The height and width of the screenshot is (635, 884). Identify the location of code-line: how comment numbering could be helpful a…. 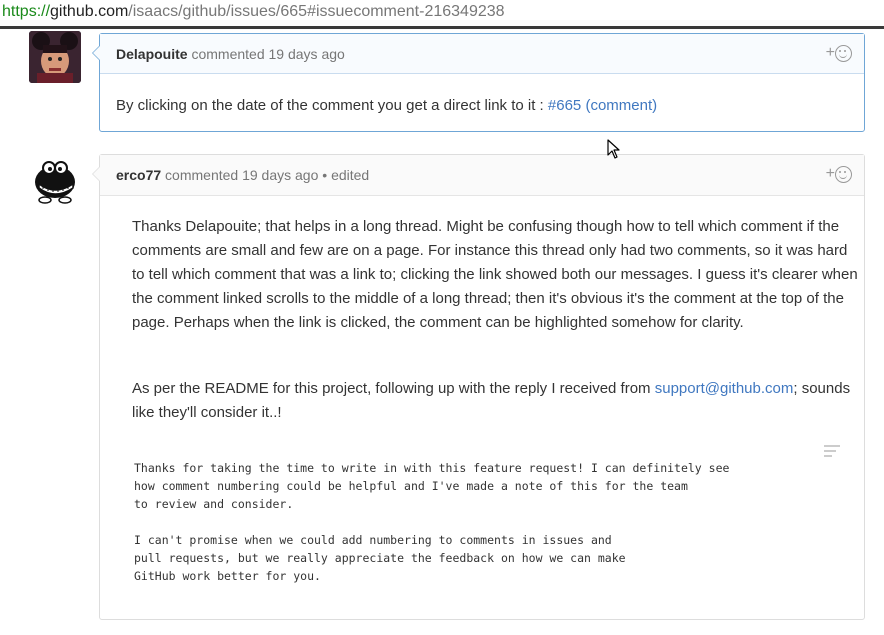
(411, 486).